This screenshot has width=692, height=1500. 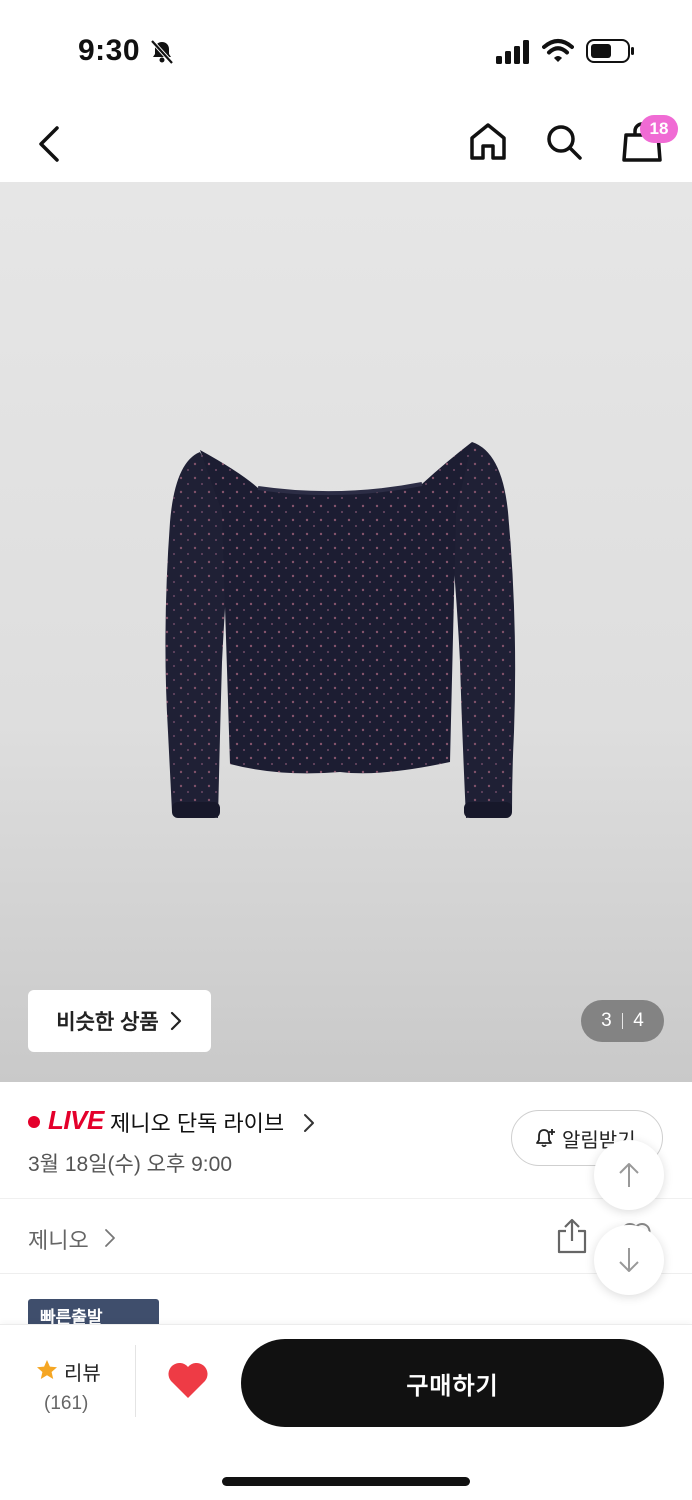 I want to click on wifi-icon, so click(x=558, y=50).